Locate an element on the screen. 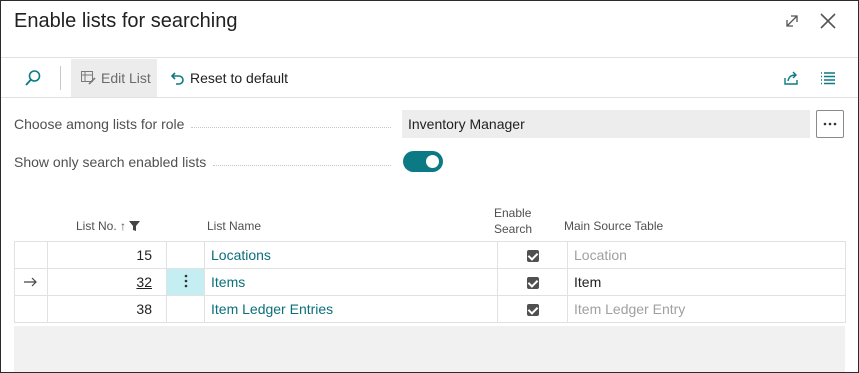  show-only-toggle is located at coordinates (423, 161).